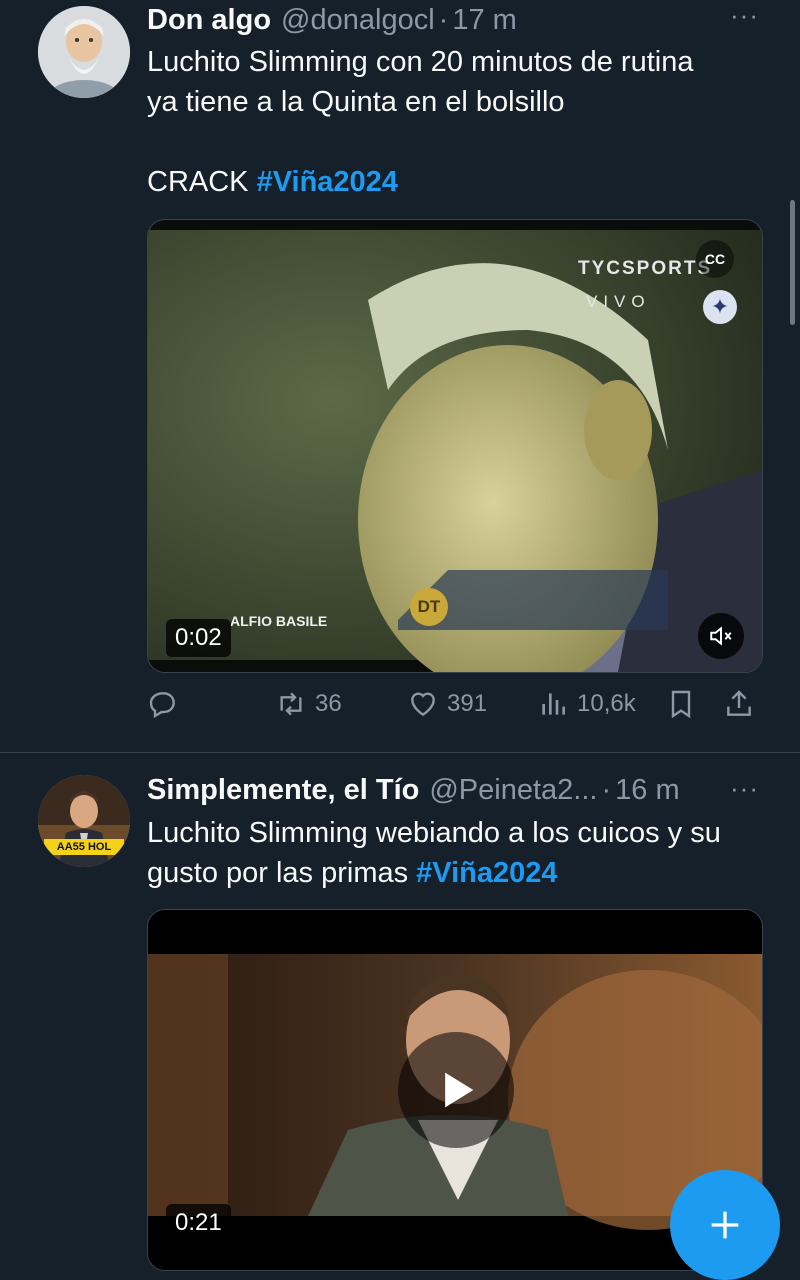 The width and height of the screenshot is (800, 1280). What do you see at coordinates (356, 102) in the screenshot?
I see `tweet-text-line: ya tiene a la Quinta en el bolsillo` at bounding box center [356, 102].